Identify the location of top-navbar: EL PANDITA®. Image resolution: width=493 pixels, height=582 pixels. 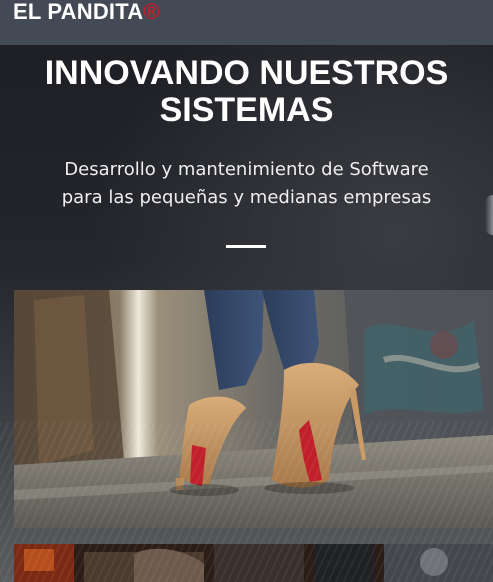
(246, 22).